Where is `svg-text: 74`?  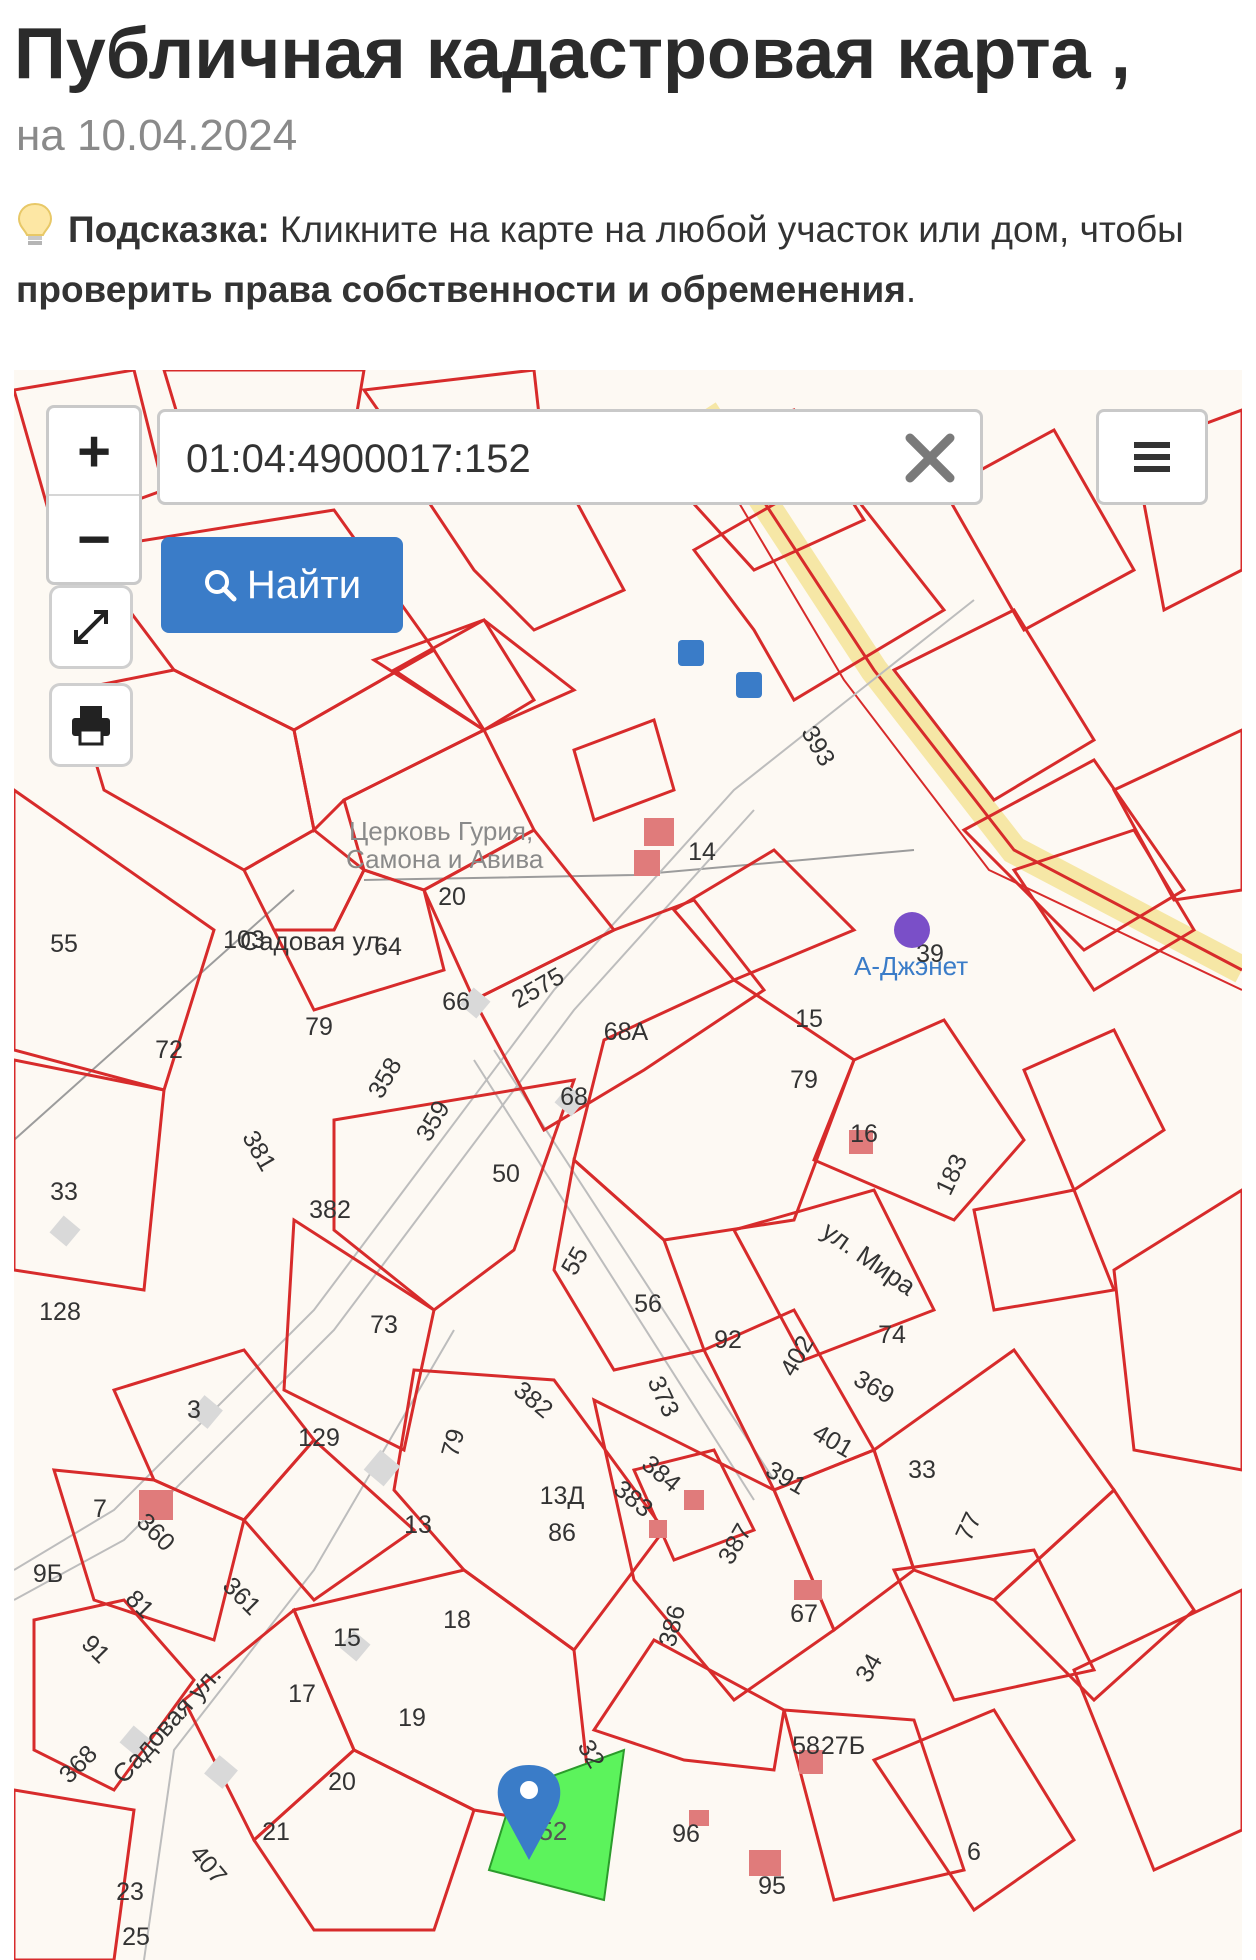
svg-text: 74 is located at coordinates (892, 1335).